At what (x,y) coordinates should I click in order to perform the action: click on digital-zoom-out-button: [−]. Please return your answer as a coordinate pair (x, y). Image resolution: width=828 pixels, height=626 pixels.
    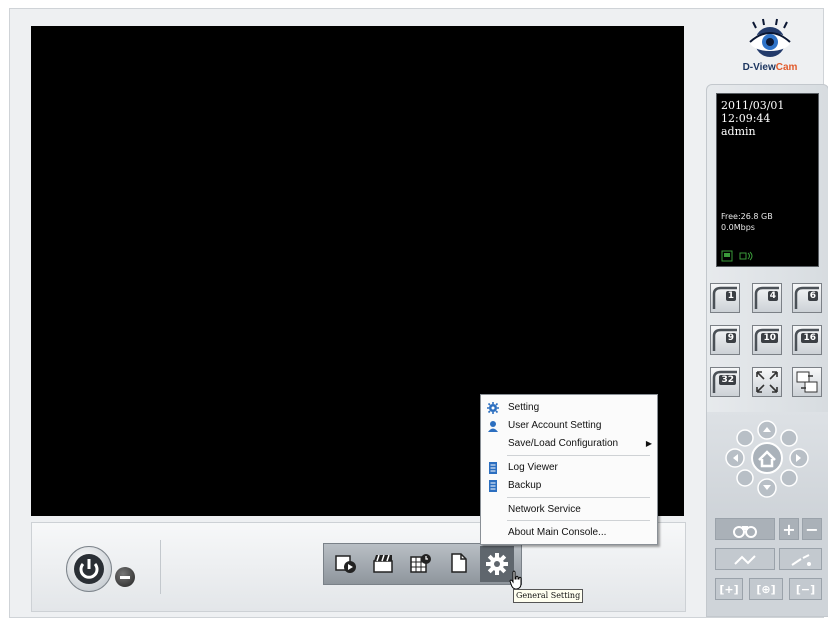
    Looking at the image, I should click on (805, 589).